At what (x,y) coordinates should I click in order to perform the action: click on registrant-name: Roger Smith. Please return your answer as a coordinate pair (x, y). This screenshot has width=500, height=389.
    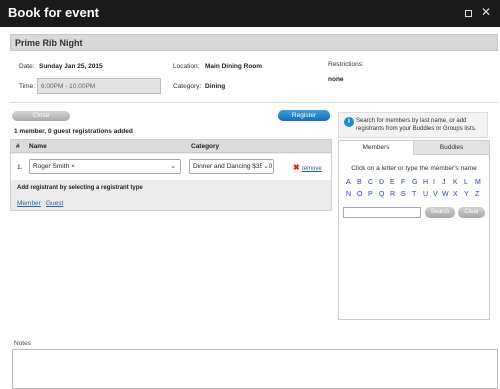
    Looking at the image, I should click on (51, 166).